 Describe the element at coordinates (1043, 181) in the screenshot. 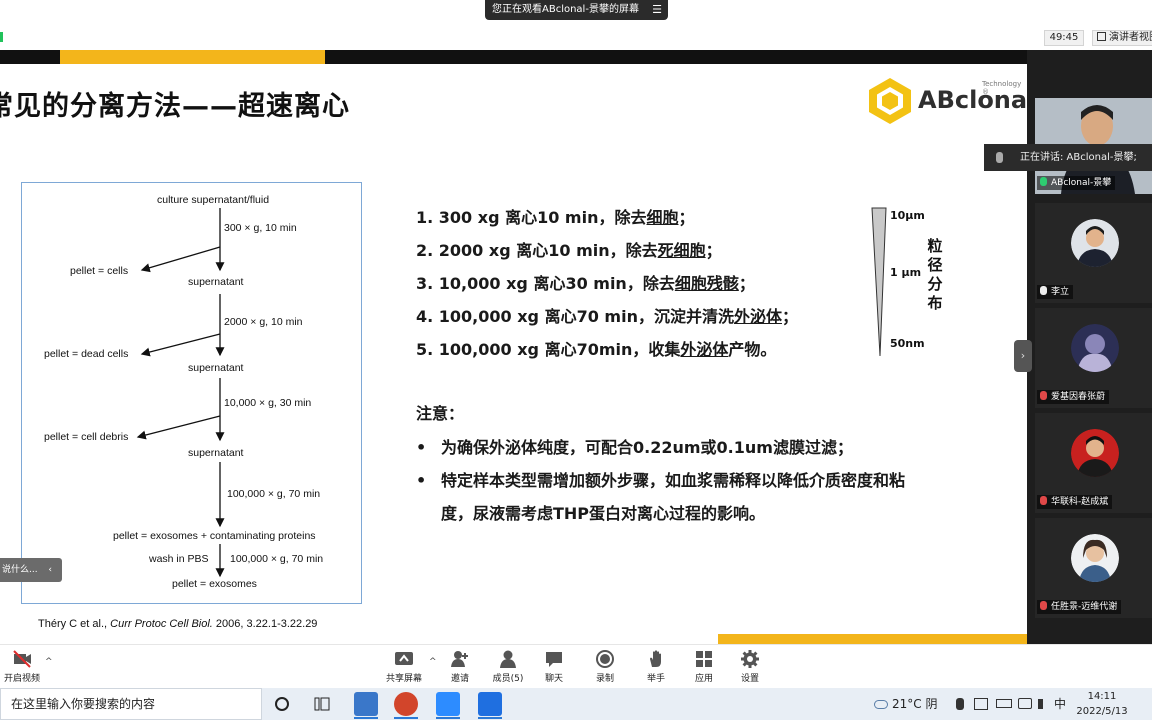

I see `mic-on-icon` at that location.